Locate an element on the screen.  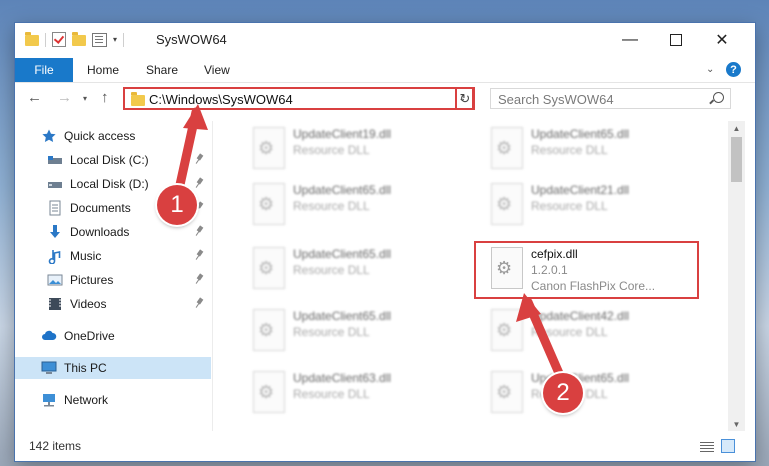
search-icon is located at coordinates (718, 97).